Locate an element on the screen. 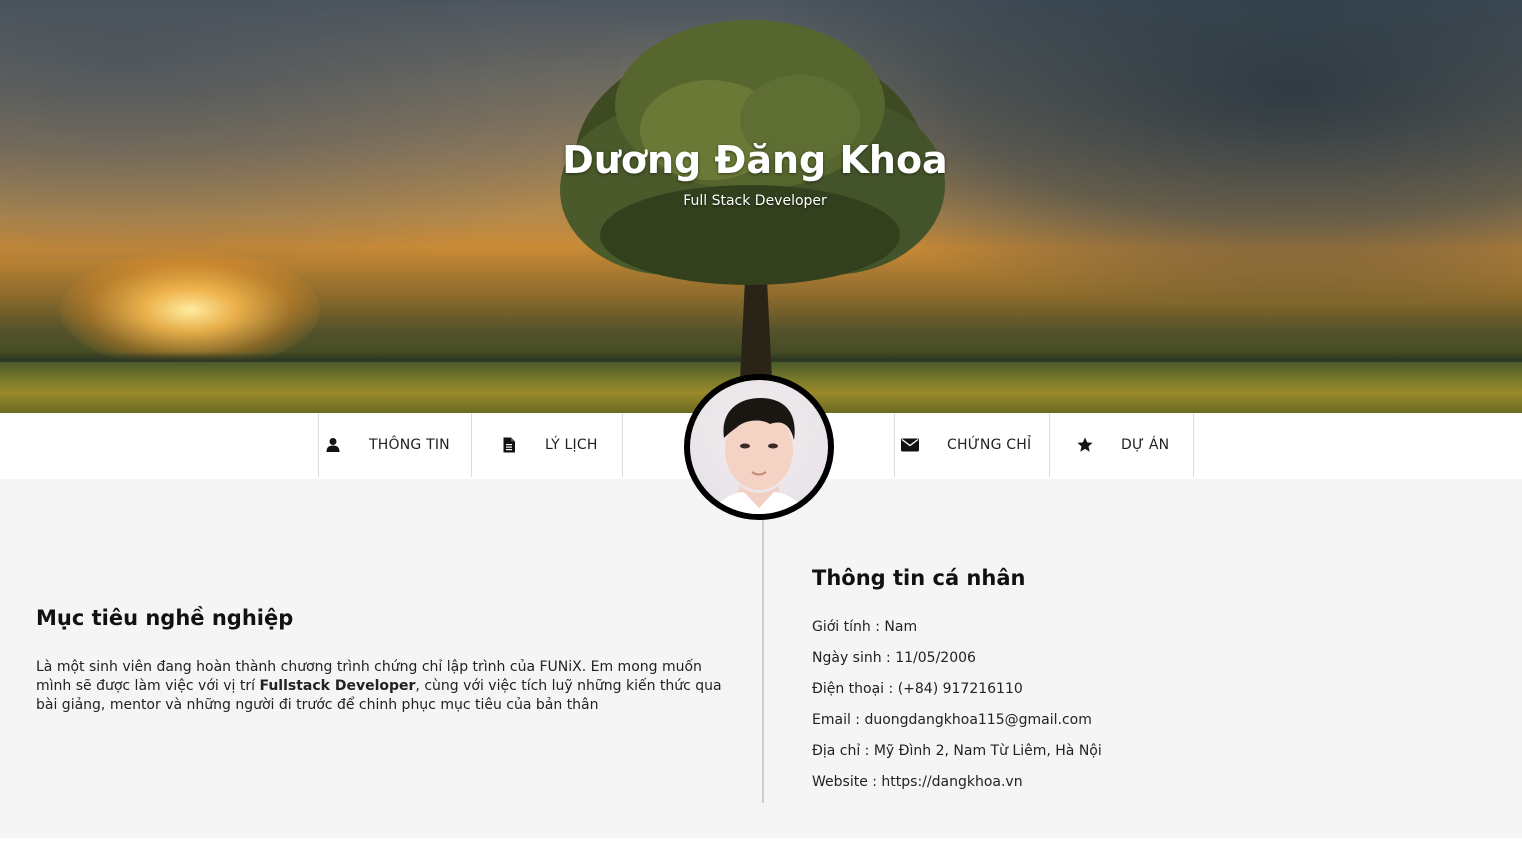 This screenshot has width=1522, height=841. star-icon is located at coordinates (1085, 444).